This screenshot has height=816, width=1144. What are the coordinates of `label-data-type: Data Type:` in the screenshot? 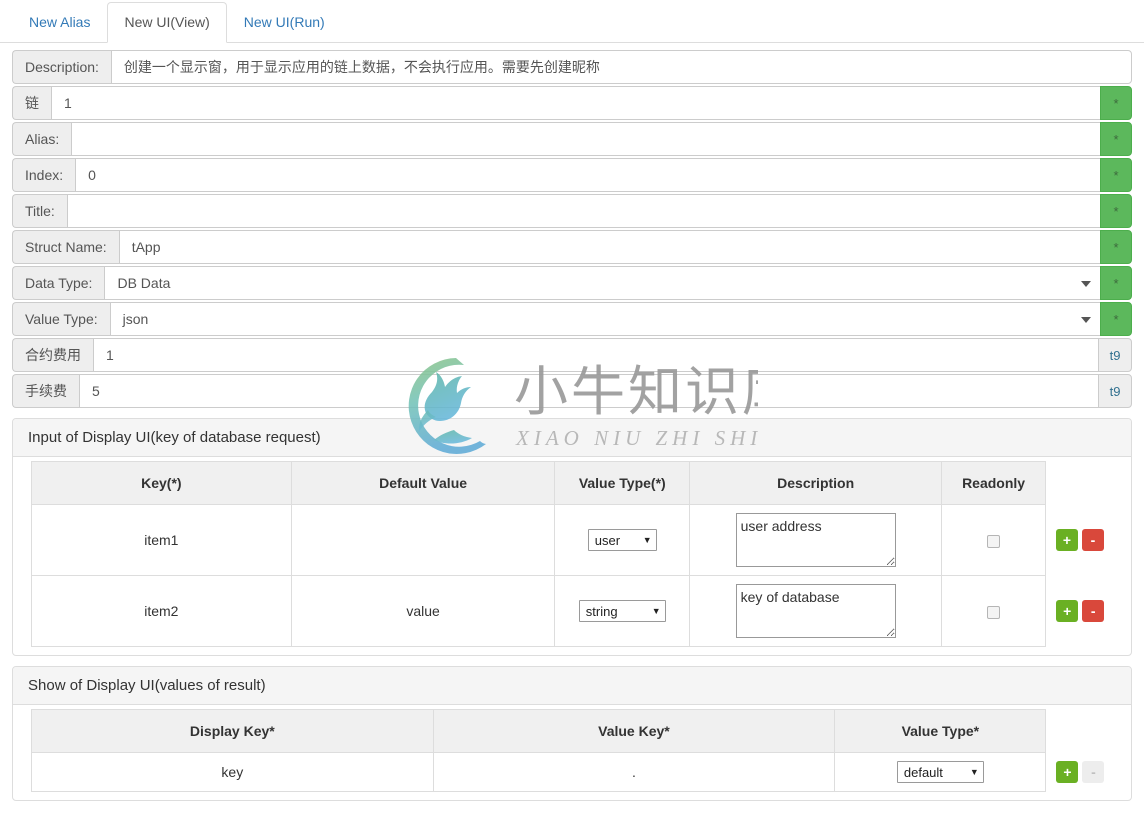 It's located at (58, 283).